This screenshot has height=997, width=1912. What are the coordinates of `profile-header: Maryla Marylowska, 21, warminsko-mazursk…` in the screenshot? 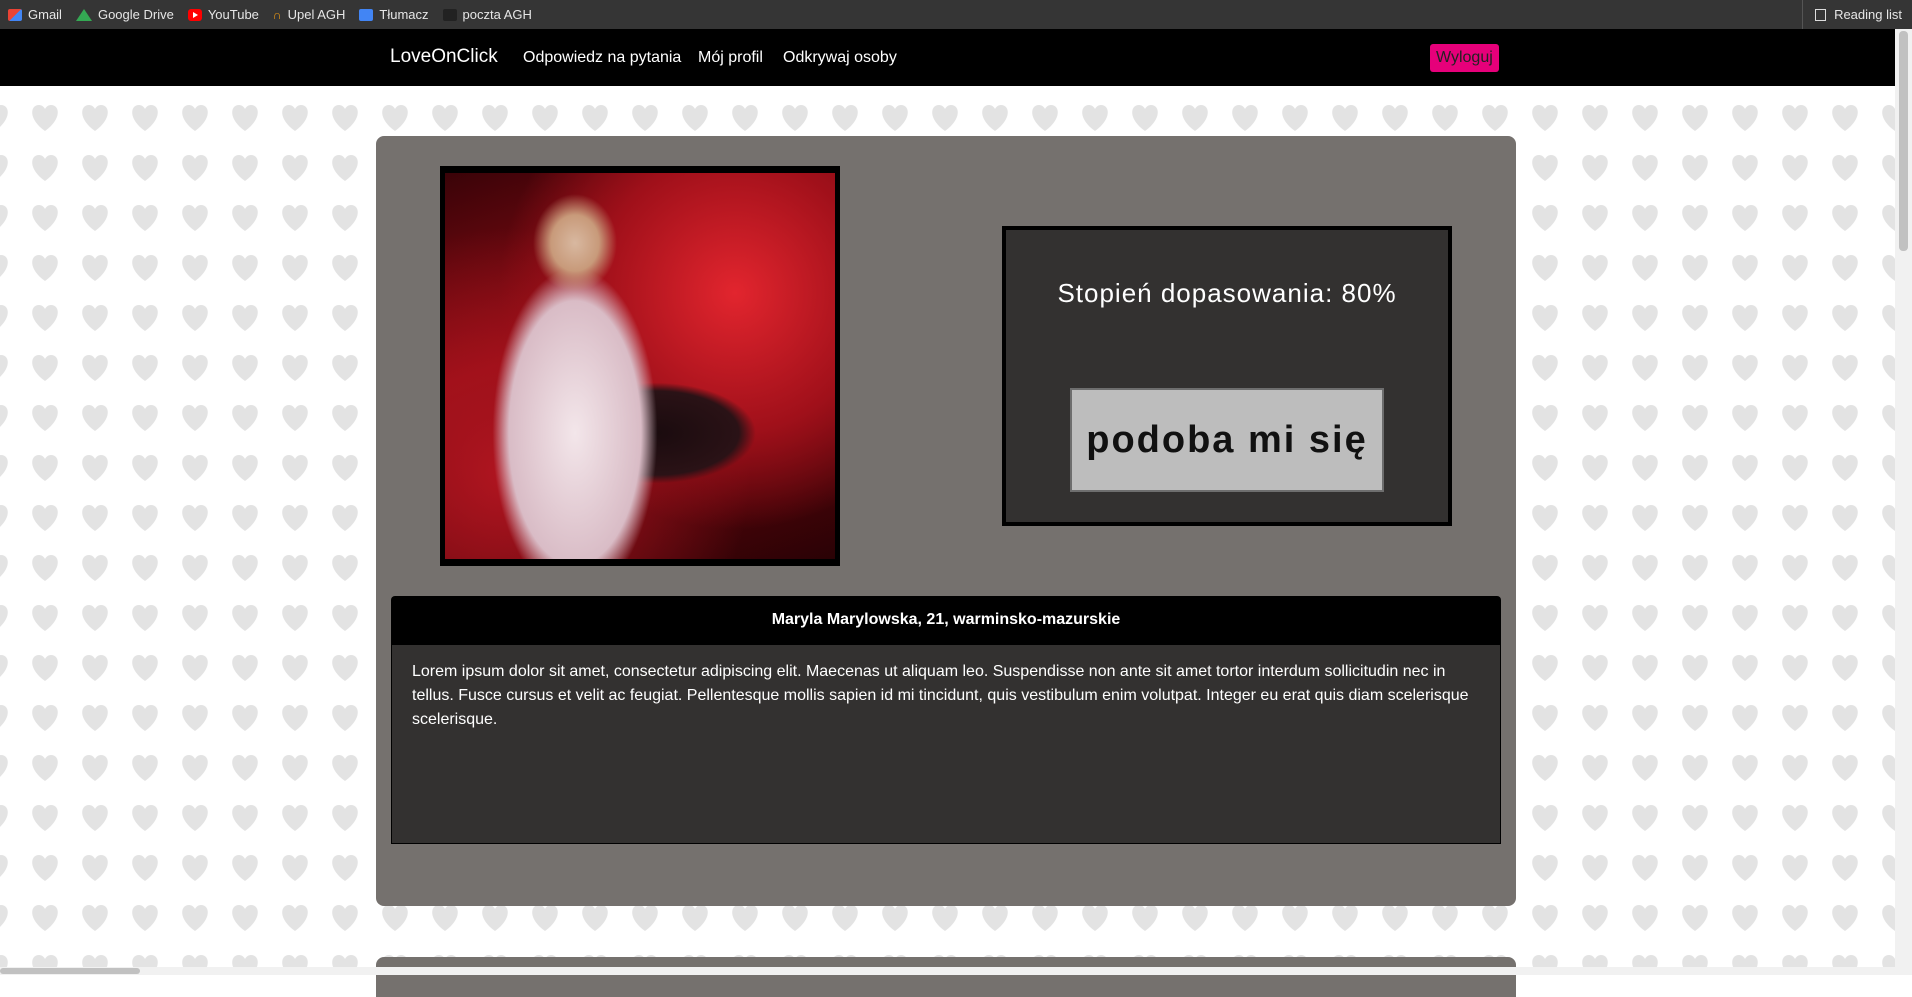 It's located at (946, 620).